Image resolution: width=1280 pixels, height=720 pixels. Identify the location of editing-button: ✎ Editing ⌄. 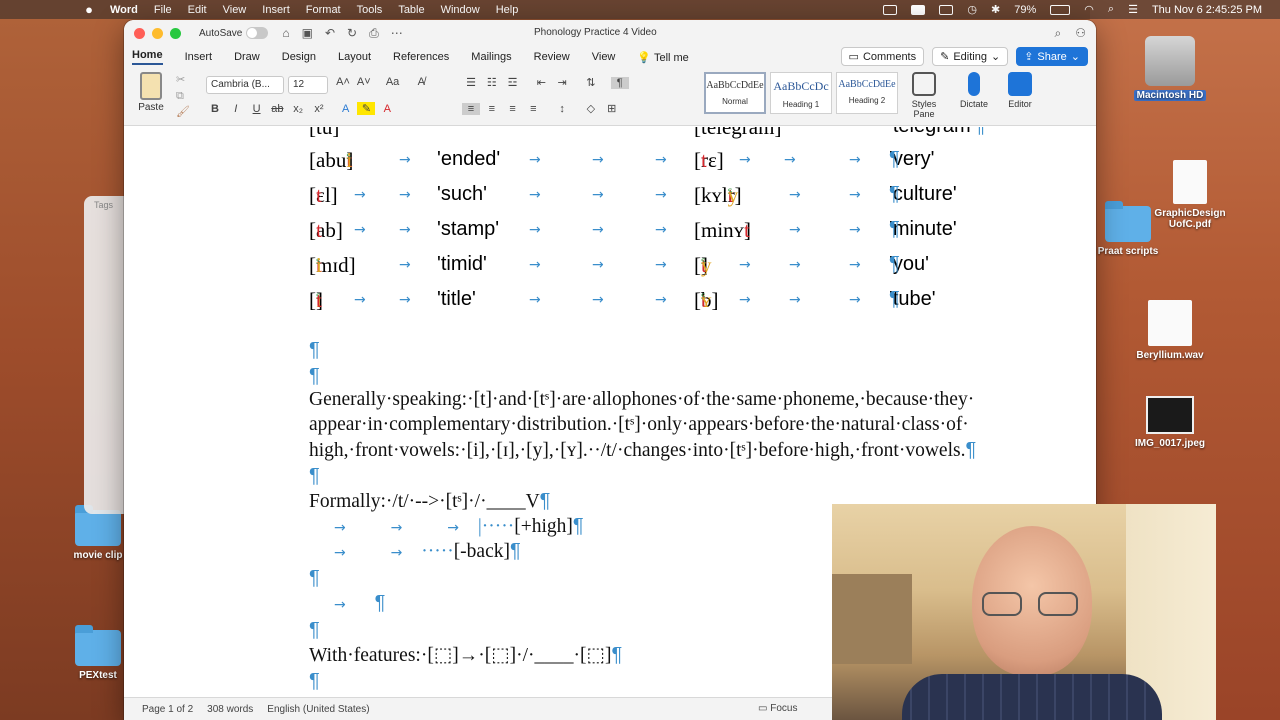
(970, 56).